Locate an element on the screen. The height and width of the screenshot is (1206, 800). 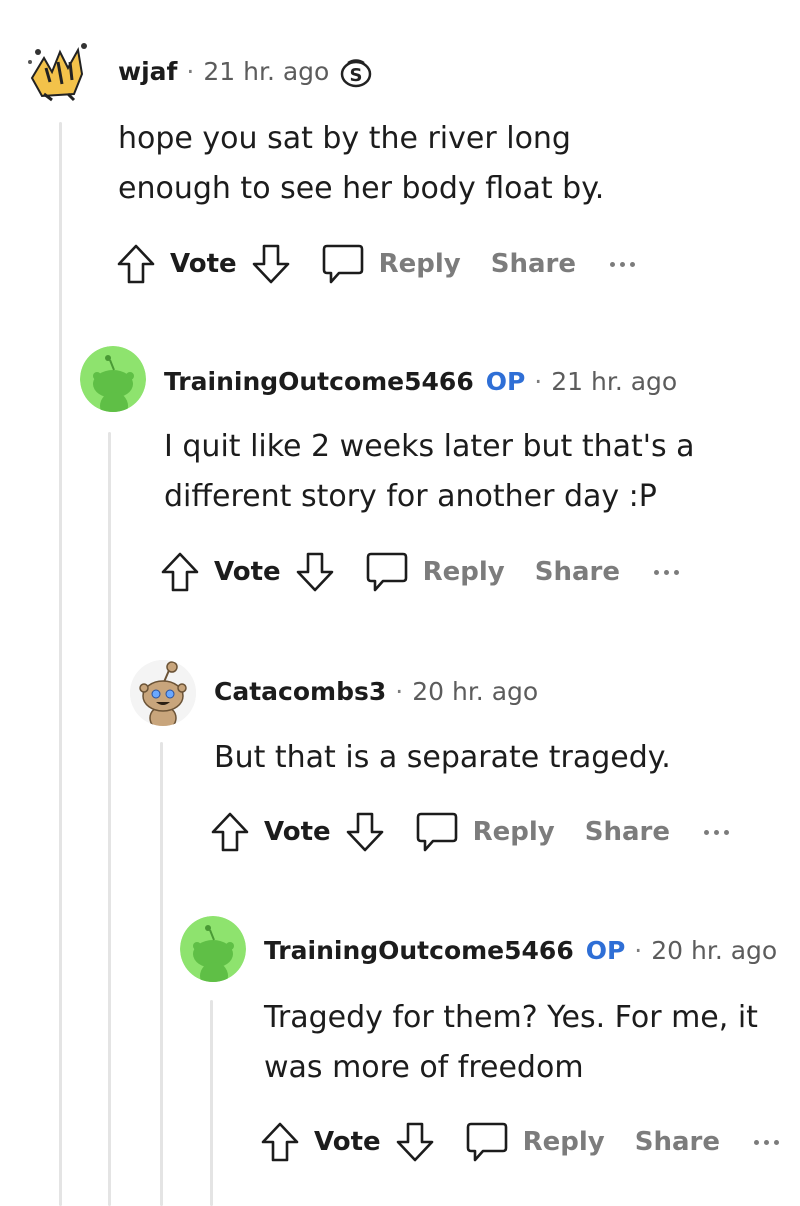
cartoon-tiger-avatar-icon is located at coordinates (57, 72).